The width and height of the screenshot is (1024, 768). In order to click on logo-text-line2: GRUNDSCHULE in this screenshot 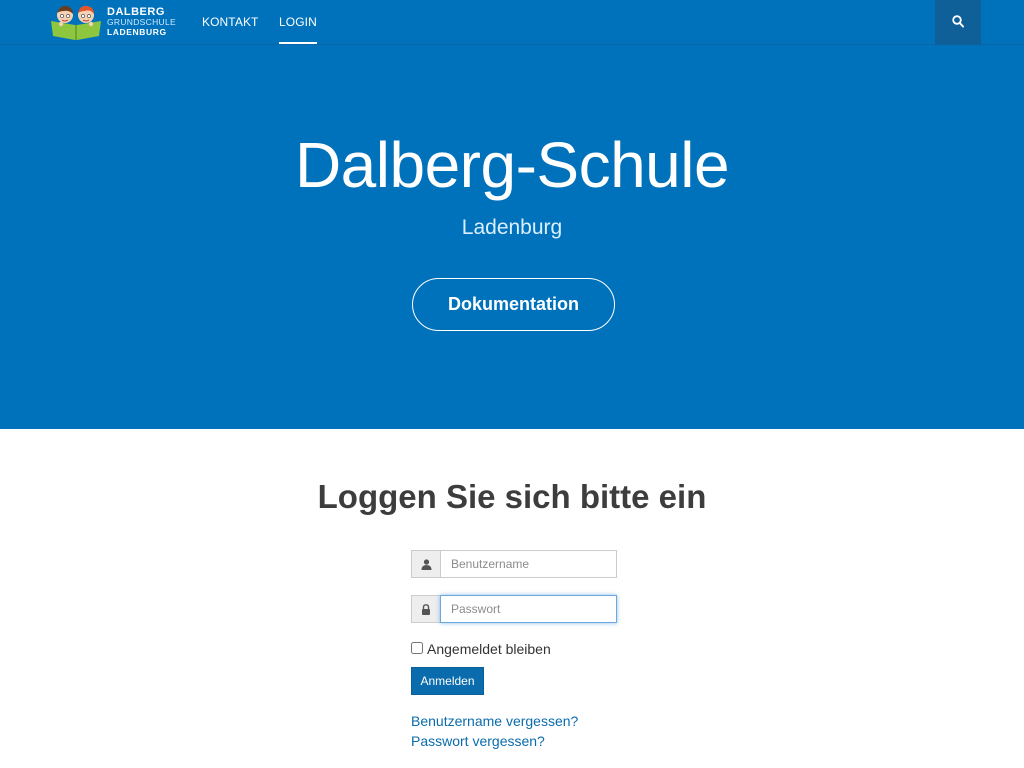, I will do `click(141, 22)`.